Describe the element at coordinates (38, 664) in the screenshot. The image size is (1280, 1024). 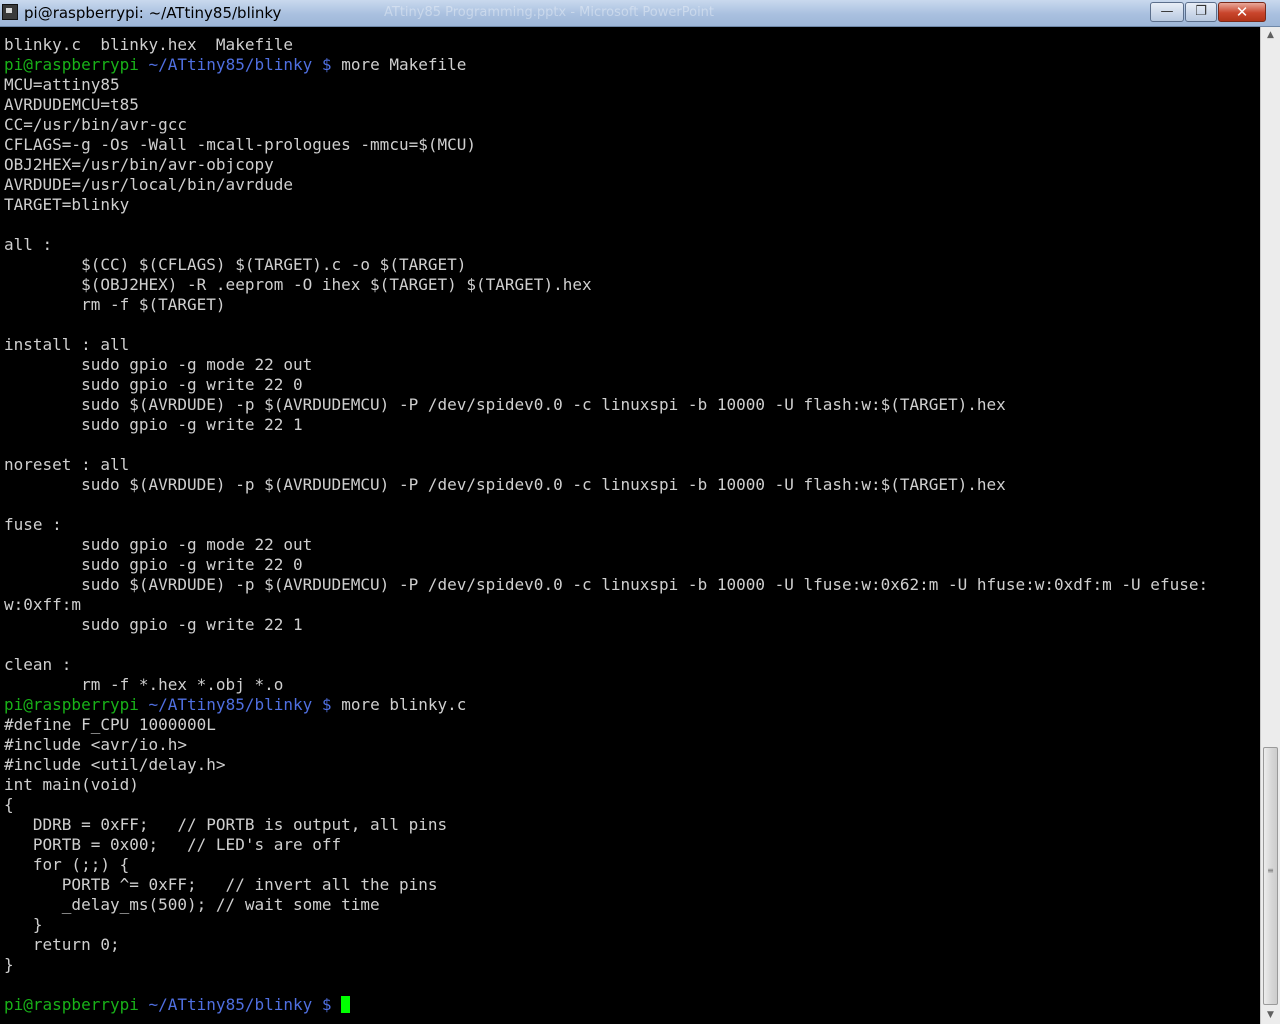
I see `output-line: clean :` at that location.